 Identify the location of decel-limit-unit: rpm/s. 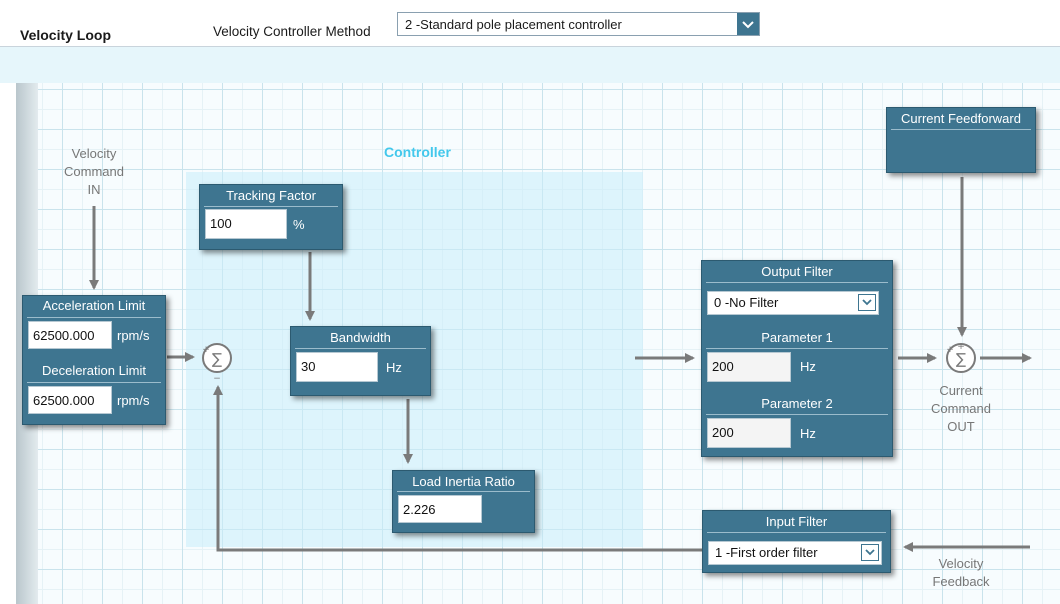
(133, 400).